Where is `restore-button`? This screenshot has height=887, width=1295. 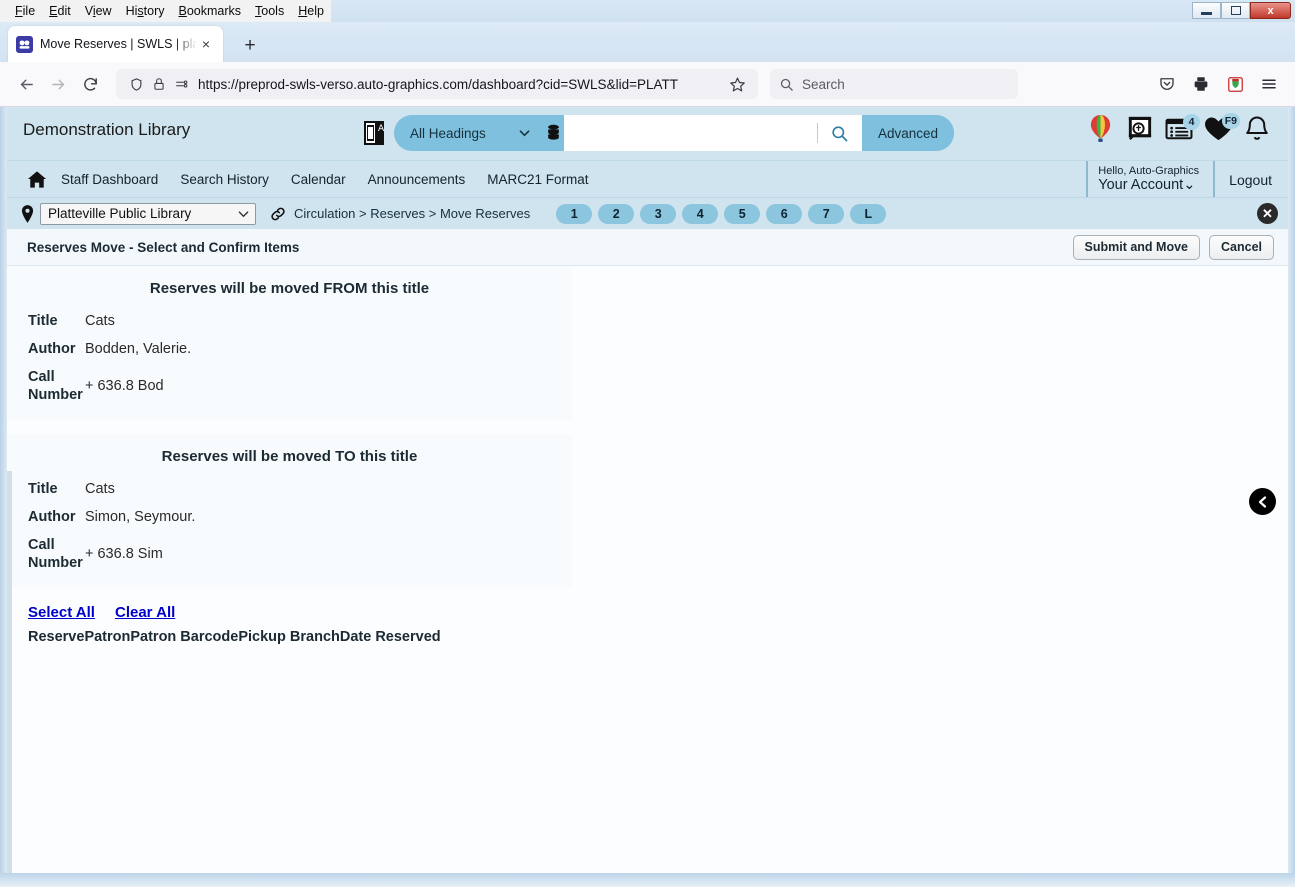
restore-button is located at coordinates (1235, 10).